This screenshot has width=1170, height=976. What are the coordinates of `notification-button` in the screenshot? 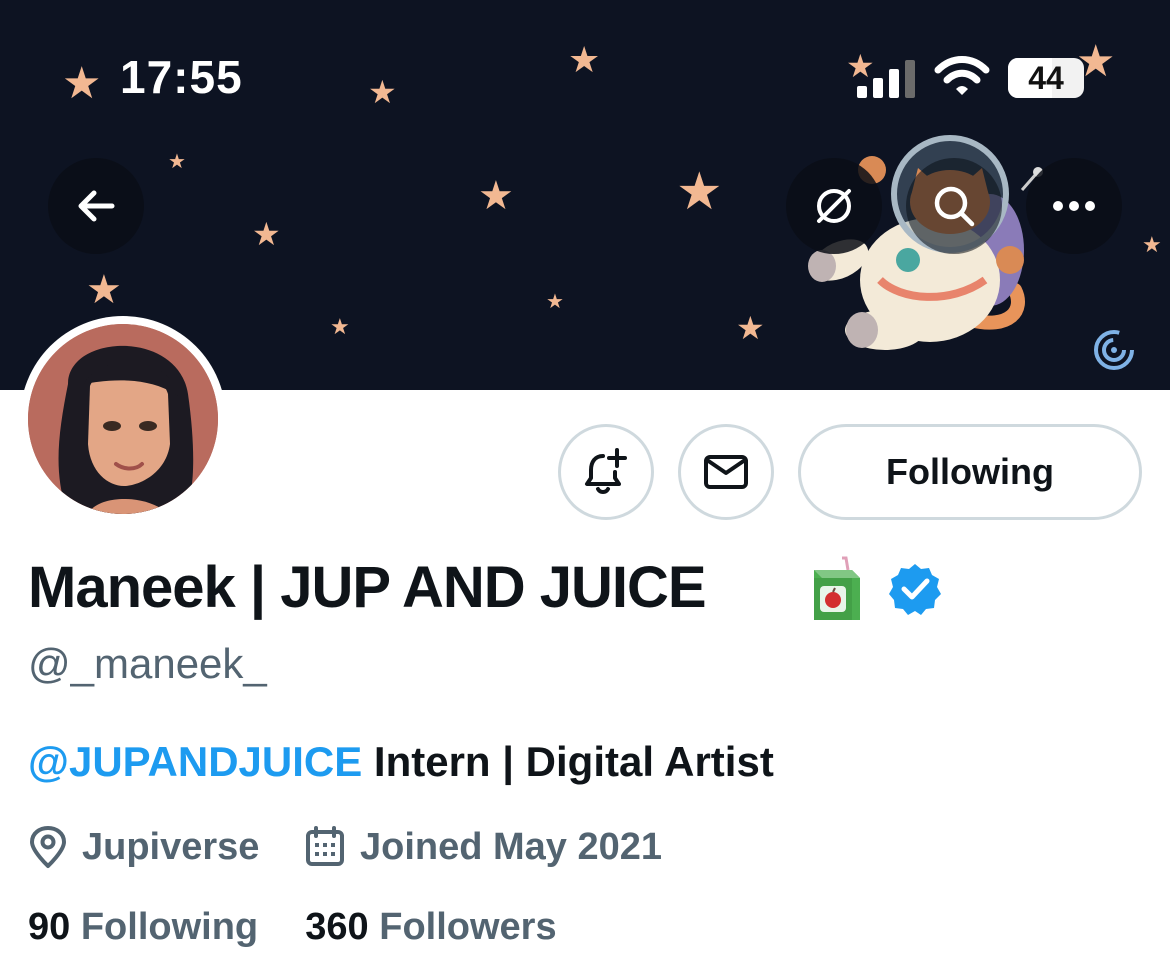 It's located at (606, 472).